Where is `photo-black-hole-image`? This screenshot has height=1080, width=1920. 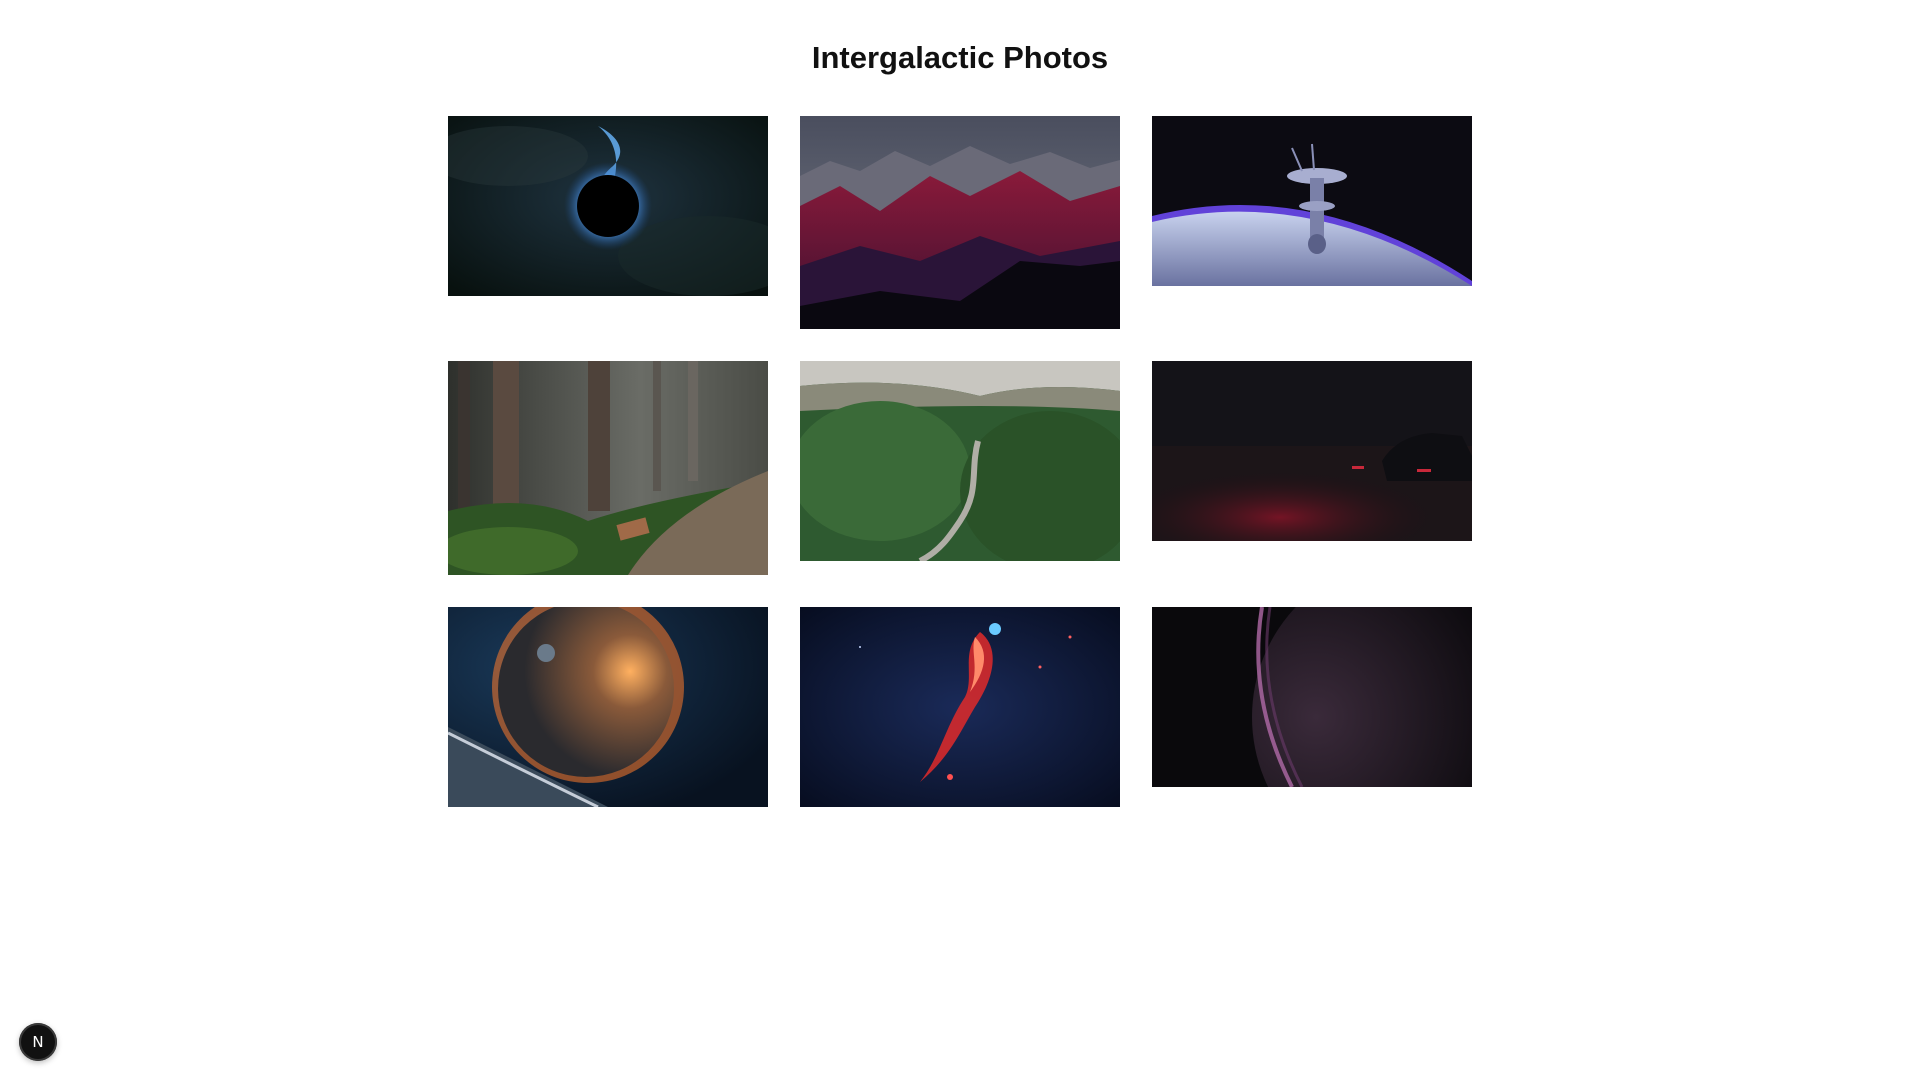 photo-black-hole-image is located at coordinates (608, 206).